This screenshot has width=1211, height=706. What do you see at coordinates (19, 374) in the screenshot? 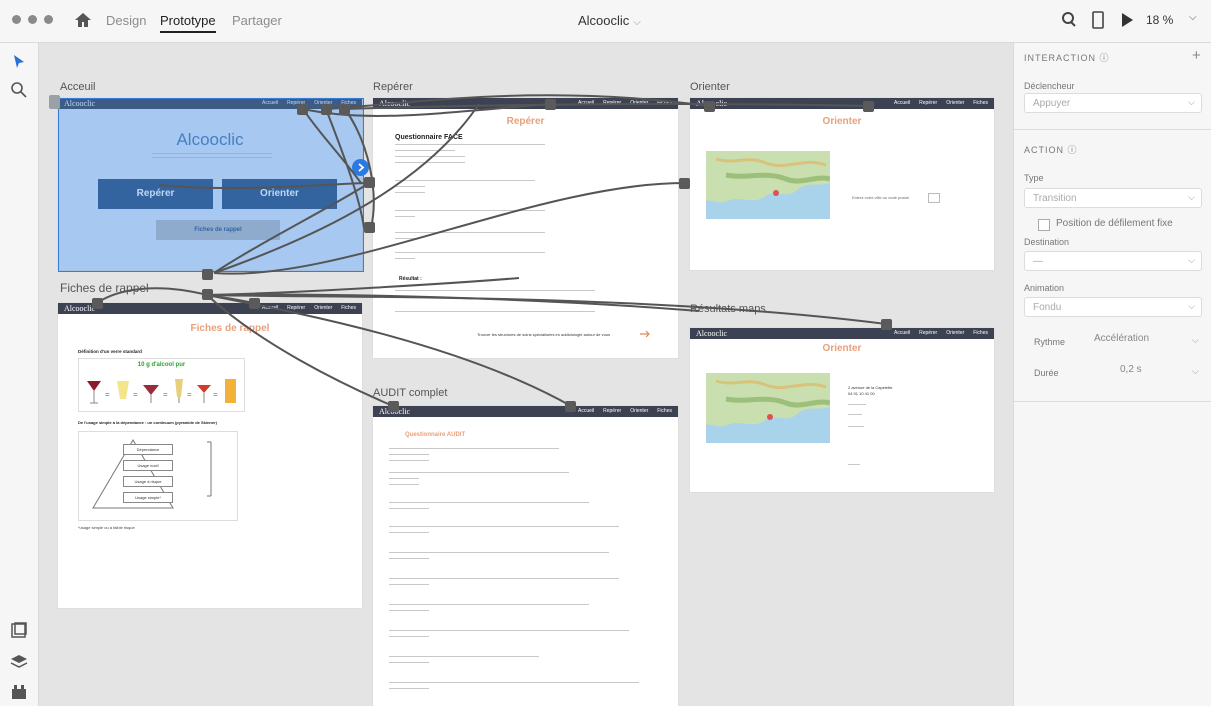
I see `tool-sidebar` at bounding box center [19, 374].